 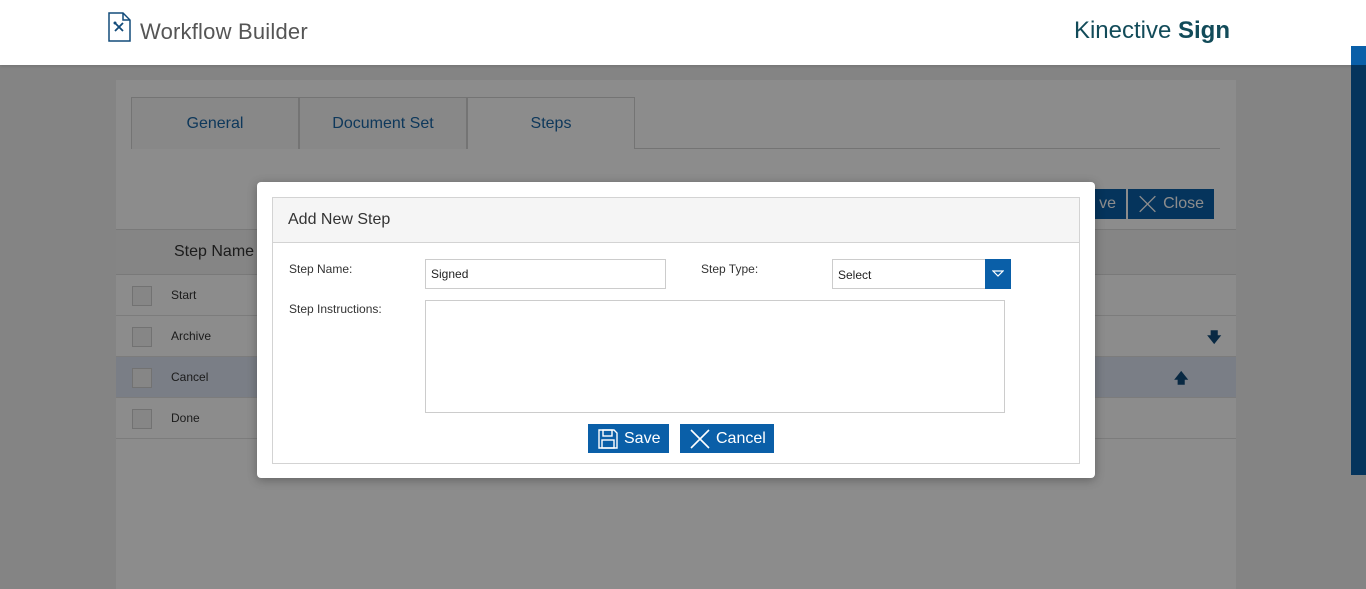 What do you see at coordinates (1214, 339) in the screenshot?
I see `move-down-icon: 🡇` at bounding box center [1214, 339].